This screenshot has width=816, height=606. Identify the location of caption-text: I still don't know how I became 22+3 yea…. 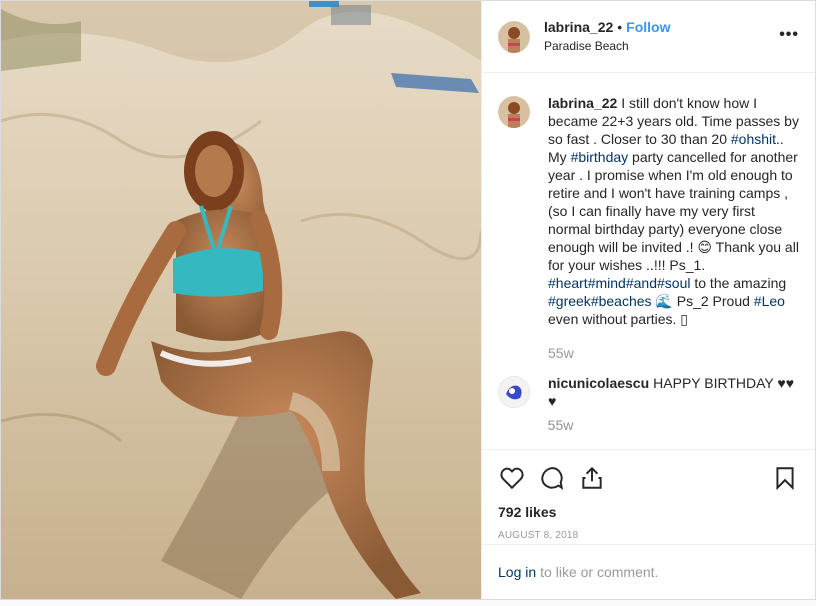
(673, 211).